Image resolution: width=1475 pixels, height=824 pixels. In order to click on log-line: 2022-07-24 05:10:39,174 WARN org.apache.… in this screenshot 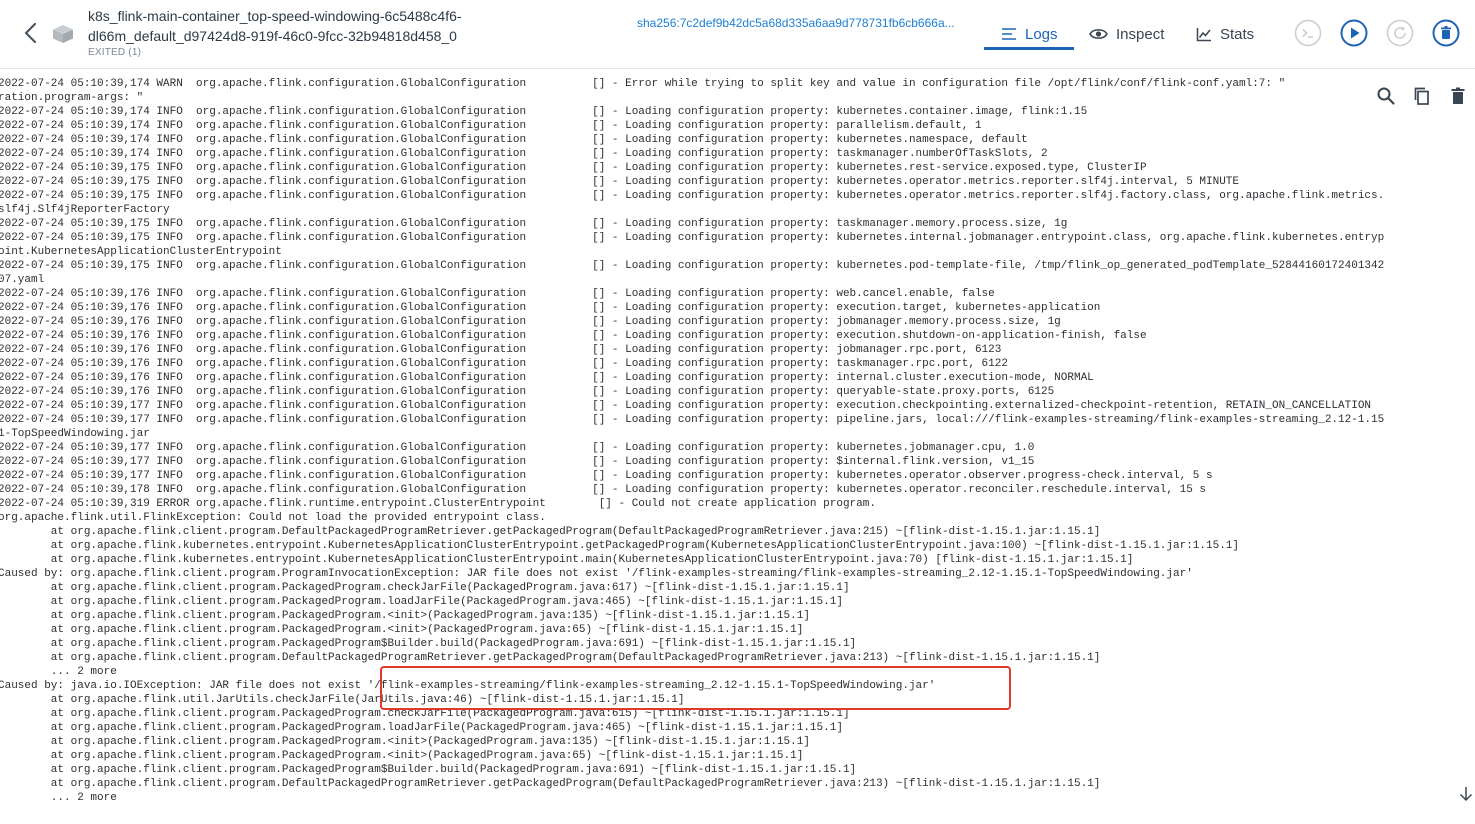, I will do `click(643, 84)`.